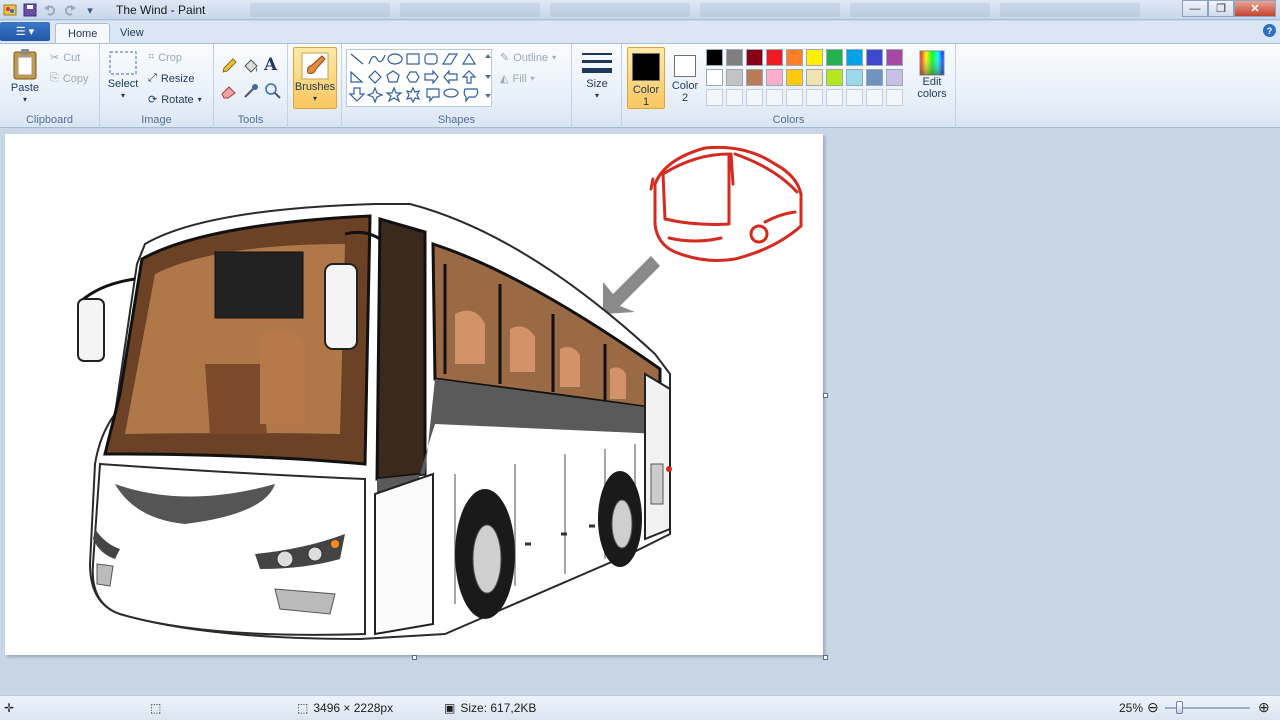 This screenshot has width=1280, height=720. What do you see at coordinates (498, 708) in the screenshot?
I see `file-size-text: Size: 617,2KB` at bounding box center [498, 708].